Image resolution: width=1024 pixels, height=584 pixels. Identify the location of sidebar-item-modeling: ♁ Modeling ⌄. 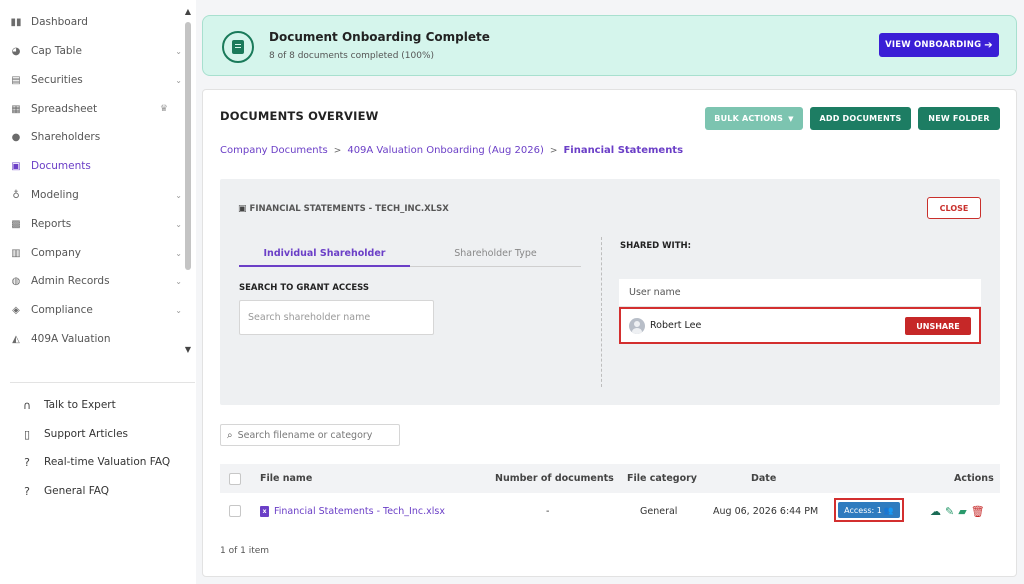
(96, 195).